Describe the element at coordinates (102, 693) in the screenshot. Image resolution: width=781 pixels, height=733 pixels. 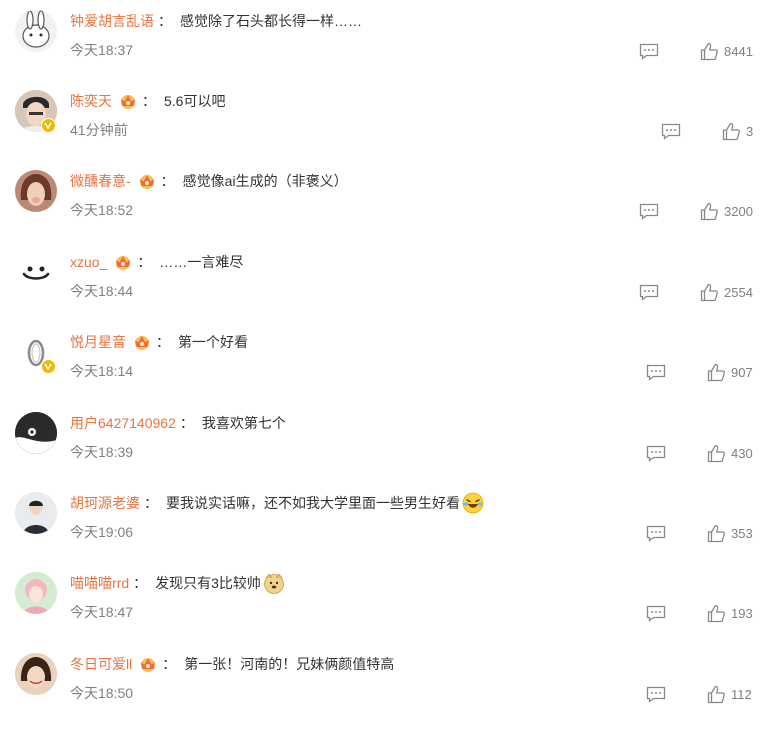
I see `timestamp: 今天18:50` at that location.